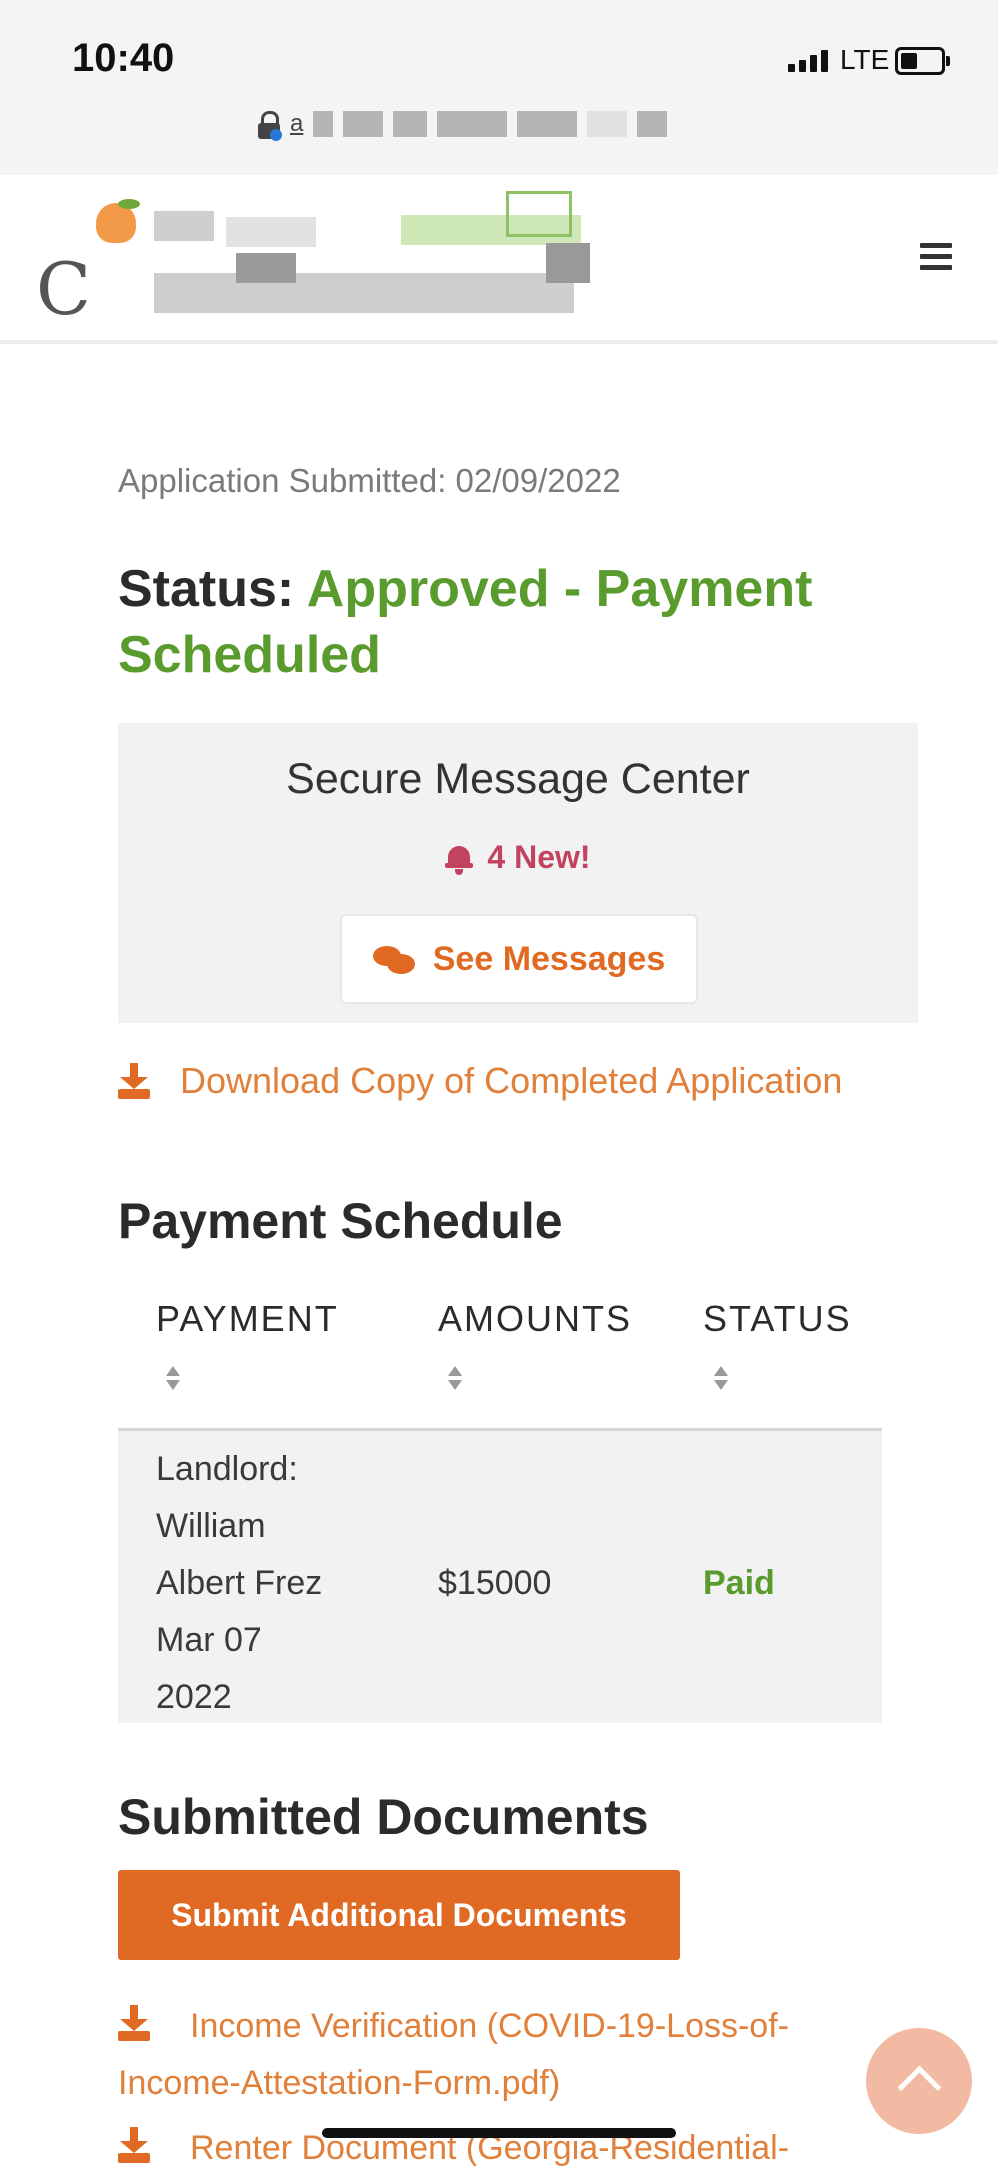  What do you see at coordinates (539, 857) in the screenshot?
I see `new-messages-count: 4 New!` at bounding box center [539, 857].